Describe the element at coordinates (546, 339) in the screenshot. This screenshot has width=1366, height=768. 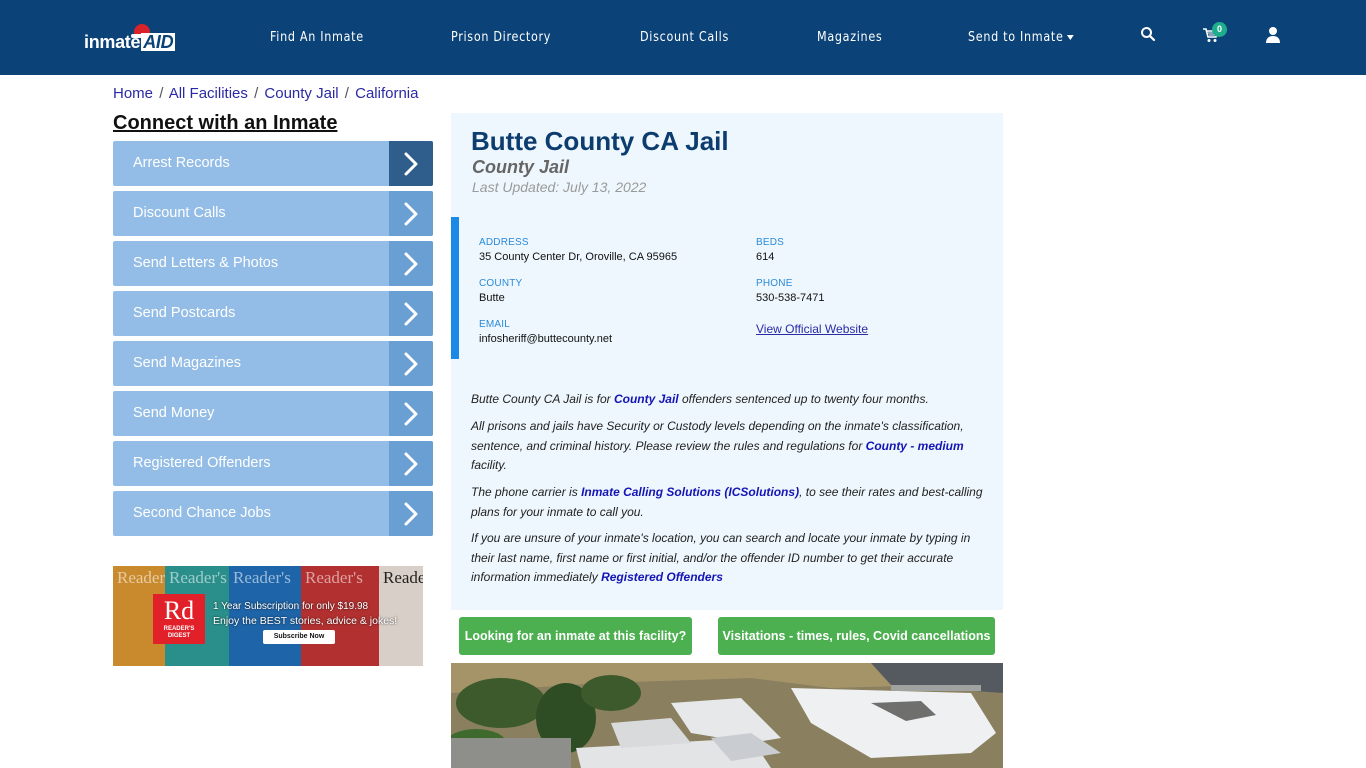
I see `email-value: infosheriff@buttecounty.net` at that location.